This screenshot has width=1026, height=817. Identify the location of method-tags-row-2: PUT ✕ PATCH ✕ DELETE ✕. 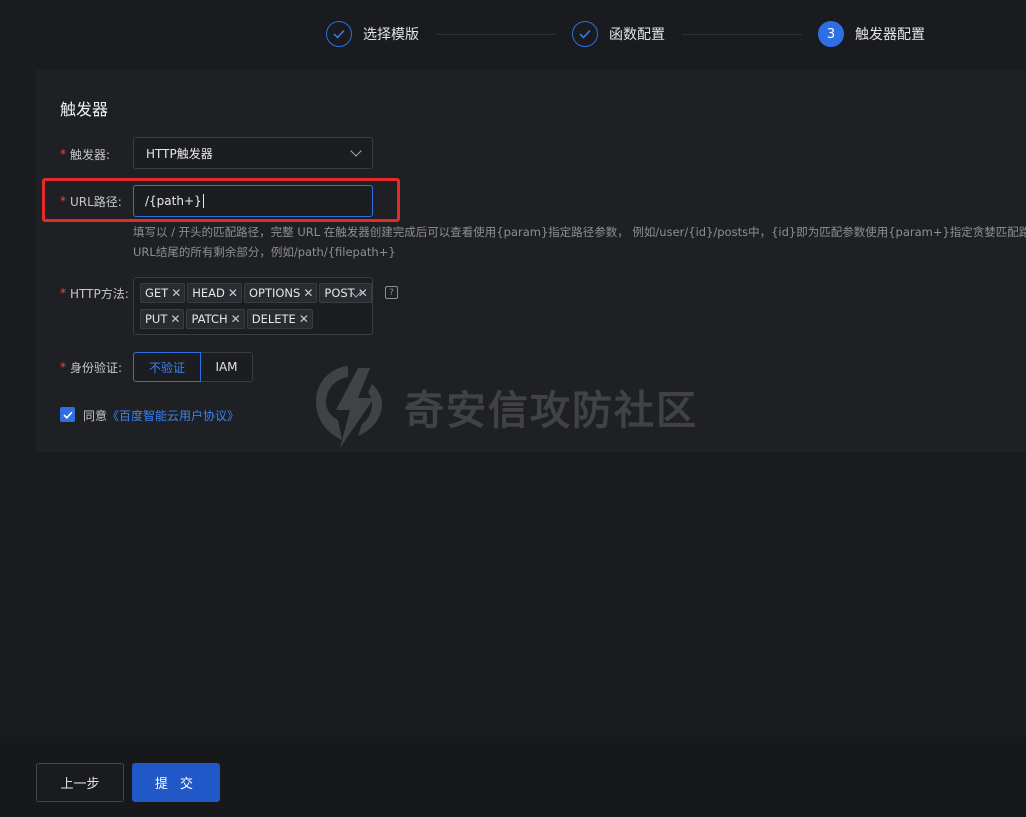
(227, 319).